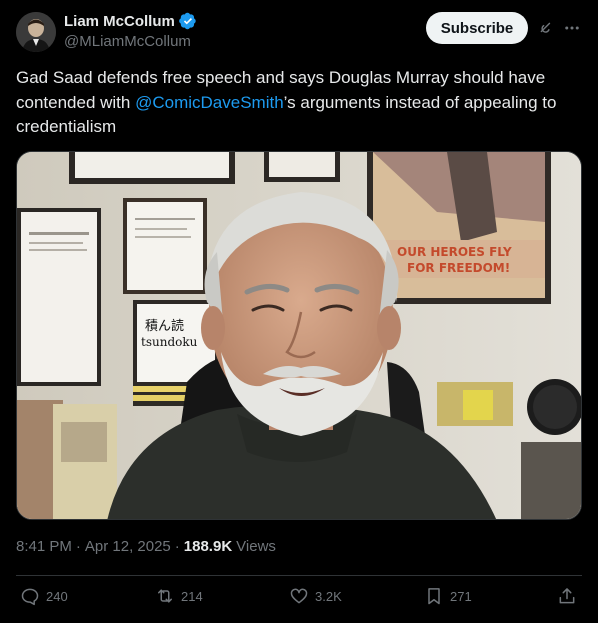  I want to click on bookmark-count: 271, so click(461, 596).